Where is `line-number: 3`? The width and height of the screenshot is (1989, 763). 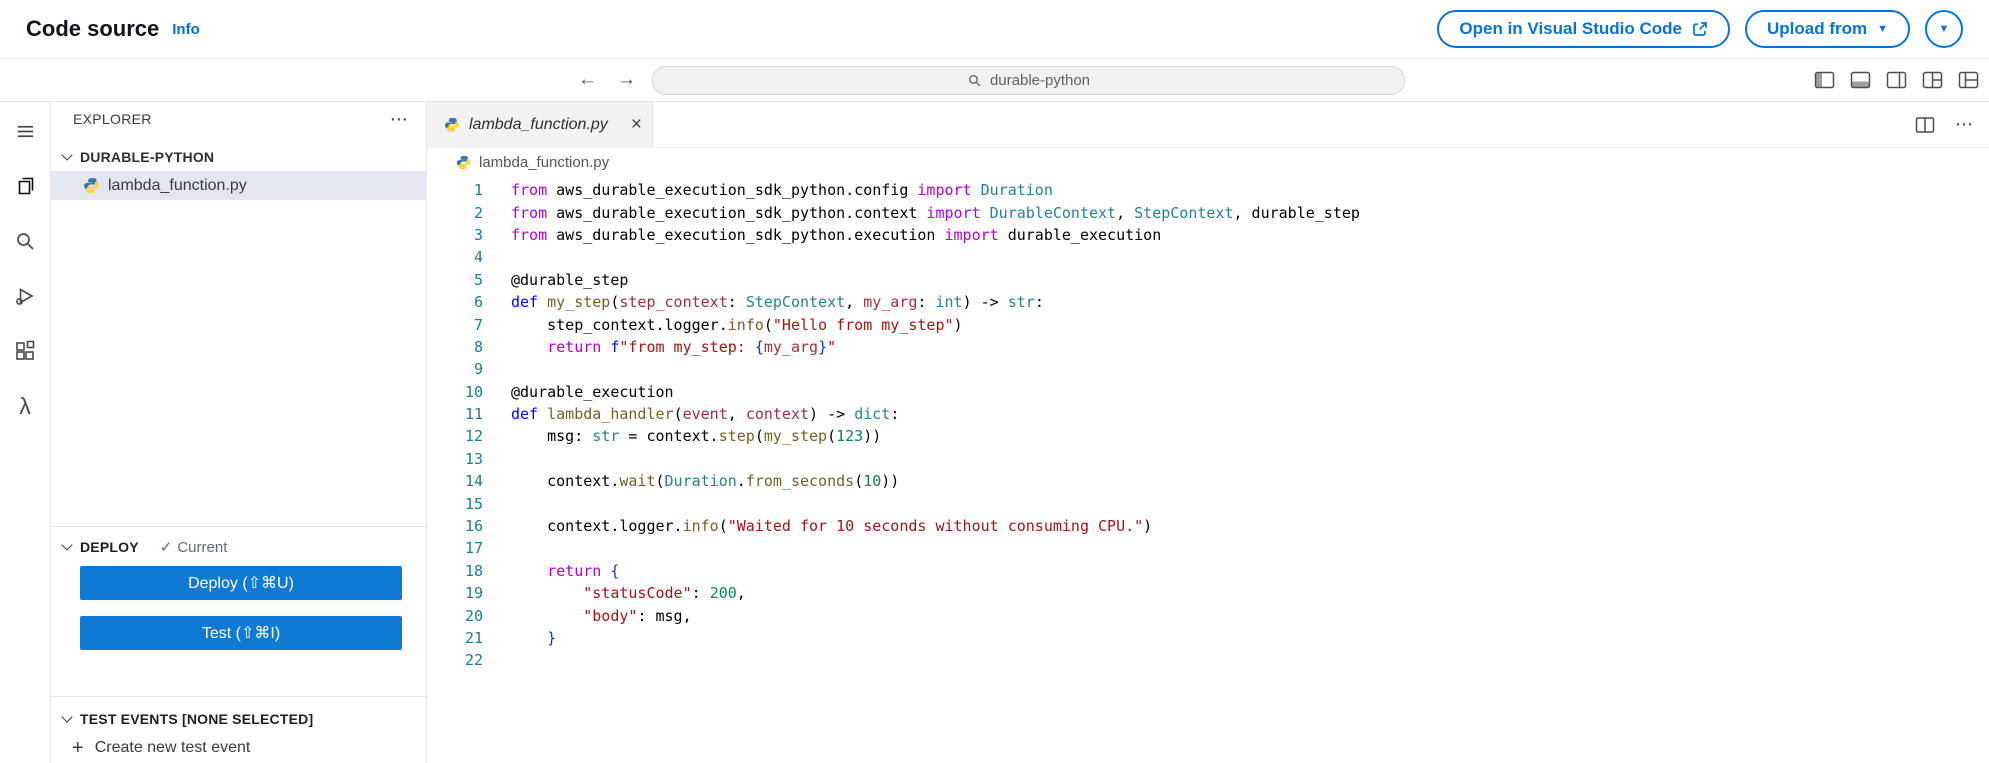
line-number: 3 is located at coordinates (478, 234).